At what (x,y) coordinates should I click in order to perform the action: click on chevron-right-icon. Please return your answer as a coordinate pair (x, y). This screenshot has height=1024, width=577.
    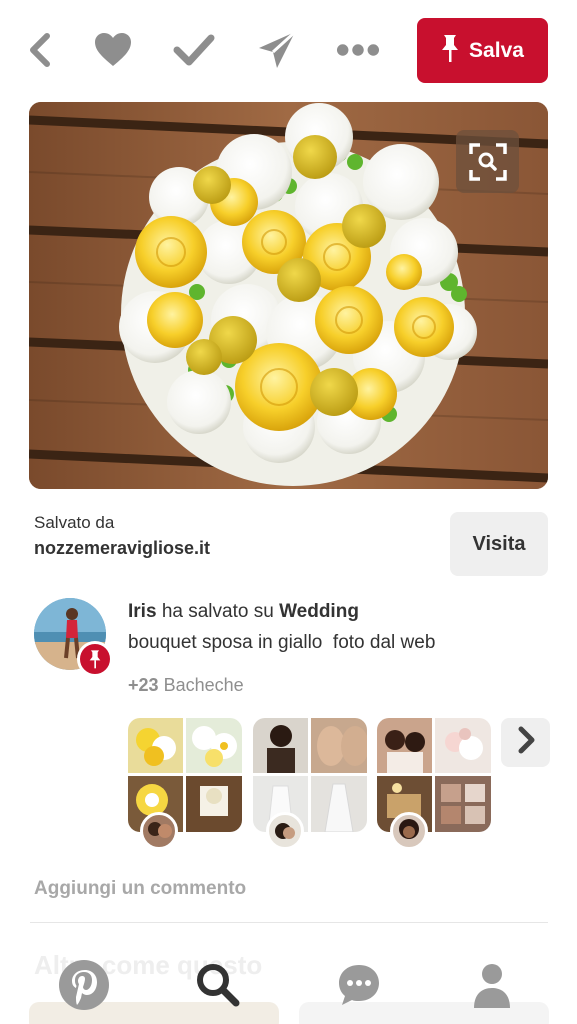
    Looking at the image, I should click on (526, 742).